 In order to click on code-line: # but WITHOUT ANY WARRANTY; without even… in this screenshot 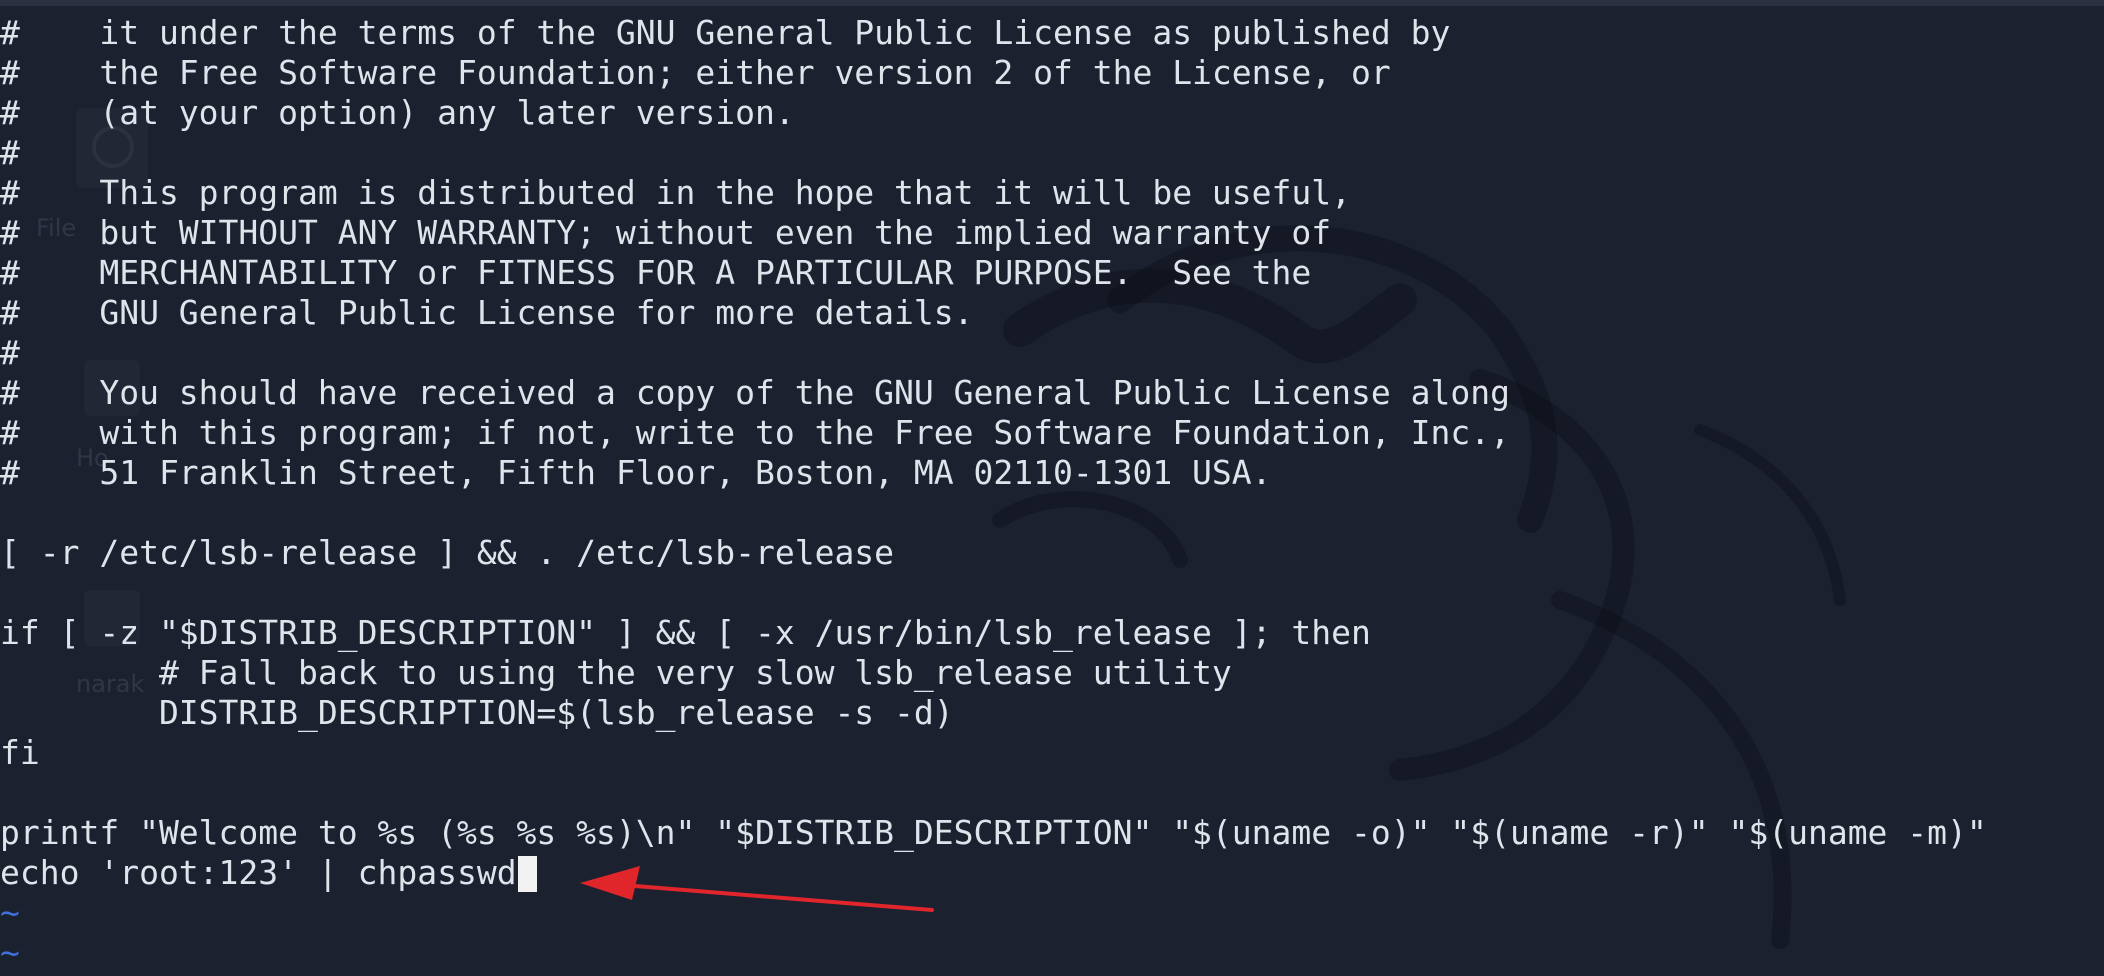, I will do `click(666, 232)`.